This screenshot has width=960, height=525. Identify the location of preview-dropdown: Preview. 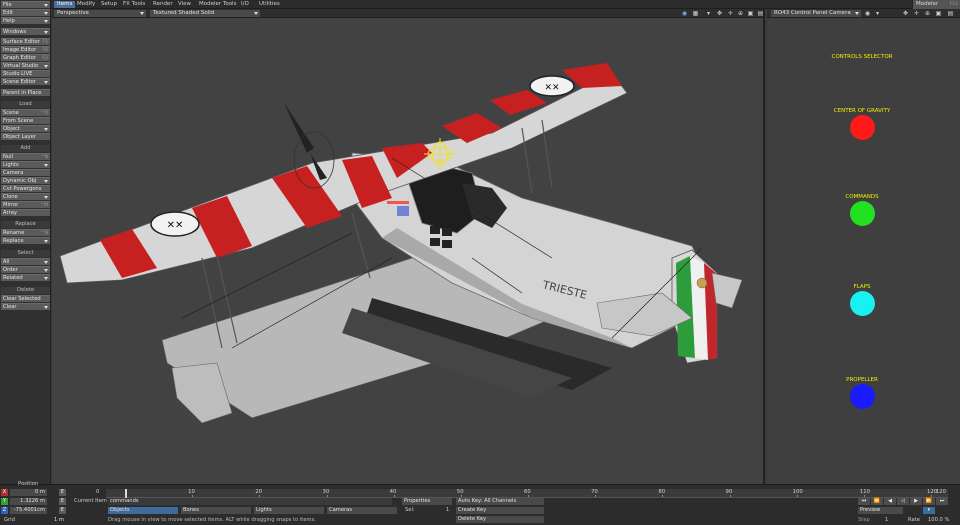
(880, 510).